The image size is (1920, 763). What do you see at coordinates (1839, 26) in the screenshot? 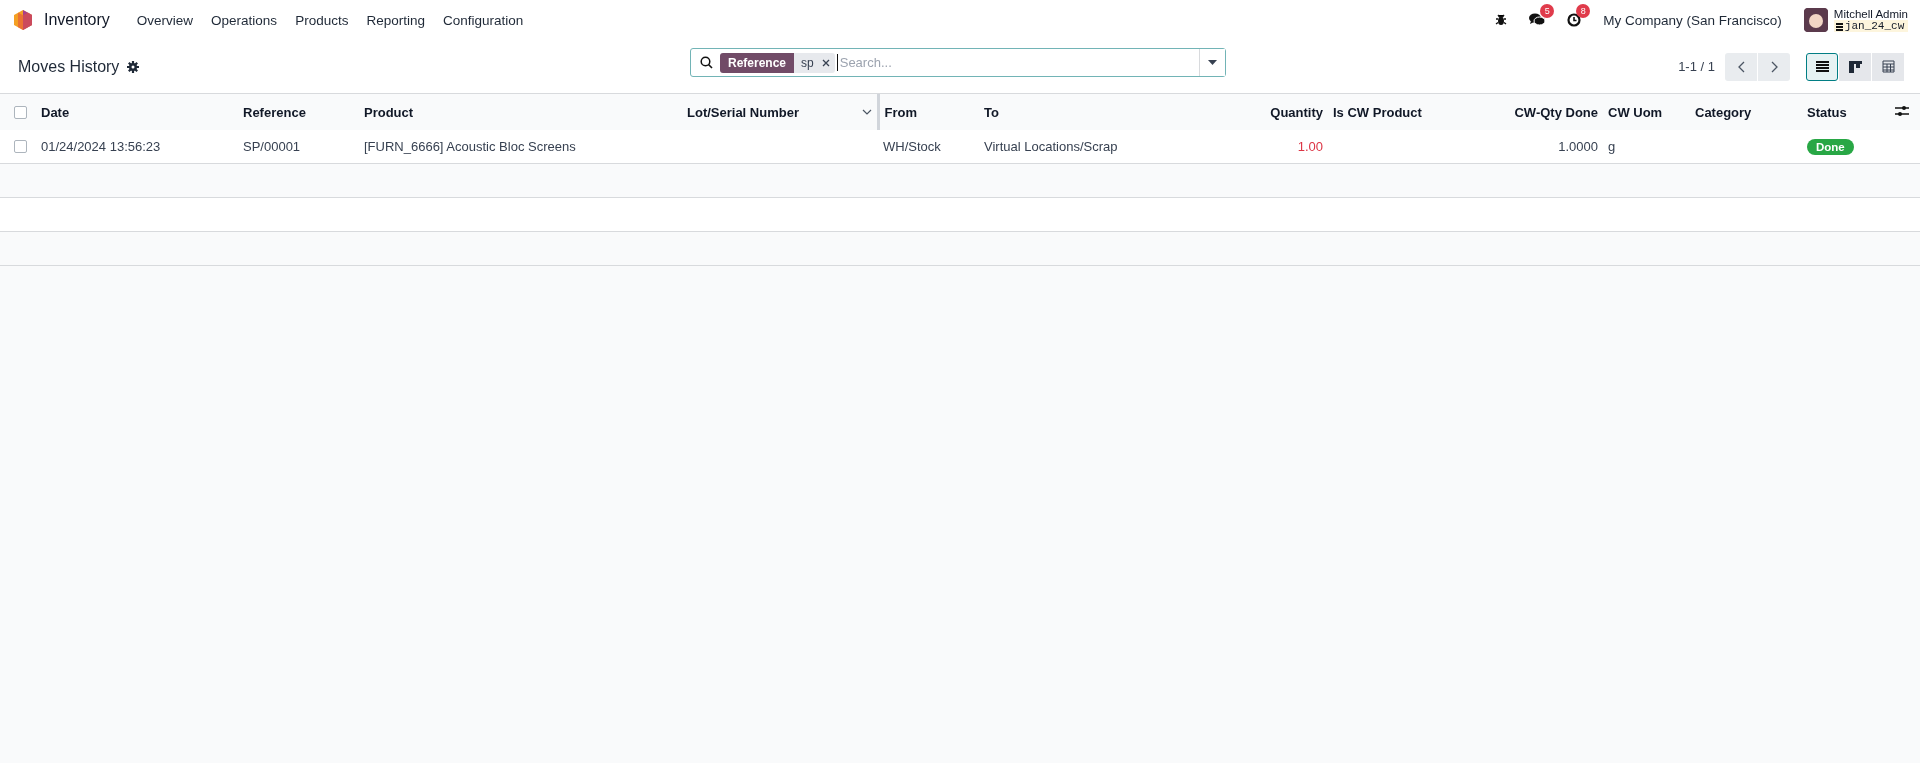
I see `database-icon` at bounding box center [1839, 26].